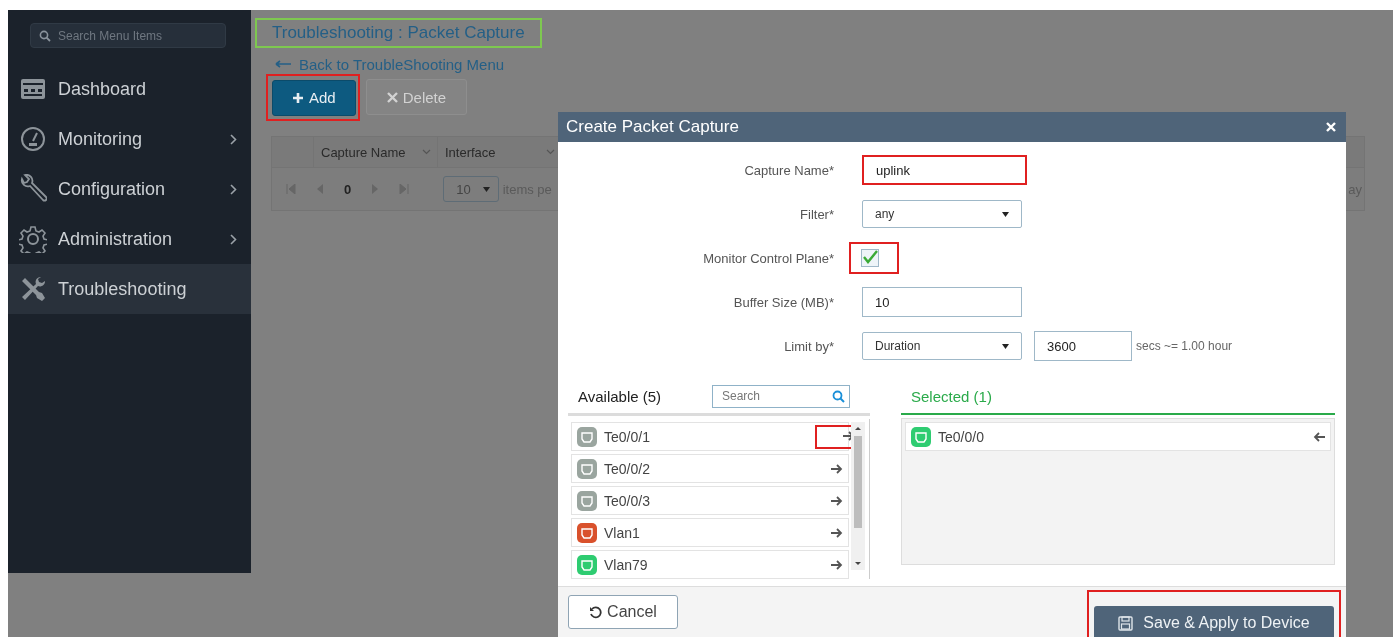 Image resolution: width=1393 pixels, height=637 pixels. What do you see at coordinates (942, 346) in the screenshot?
I see `limit-select: Duration` at bounding box center [942, 346].